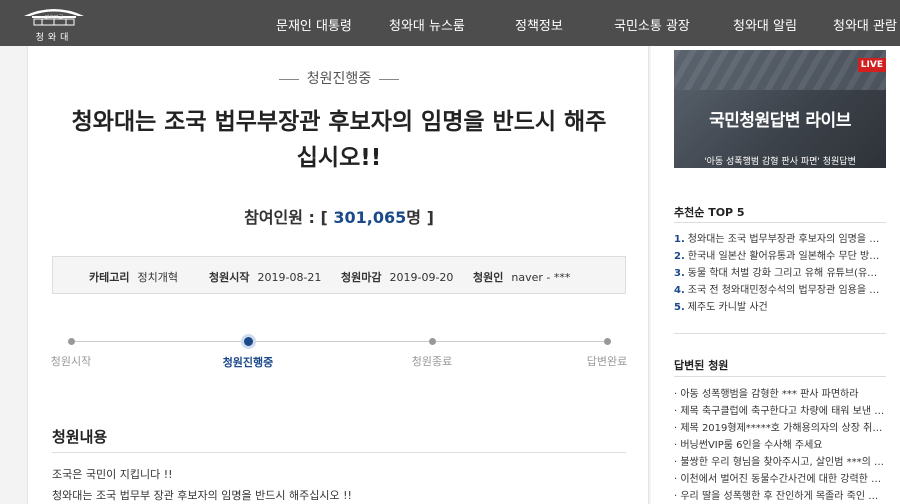 Image resolution: width=900 pixels, height=504 pixels. Describe the element at coordinates (248, 341) in the screenshot. I see `step-dot-active` at that location.